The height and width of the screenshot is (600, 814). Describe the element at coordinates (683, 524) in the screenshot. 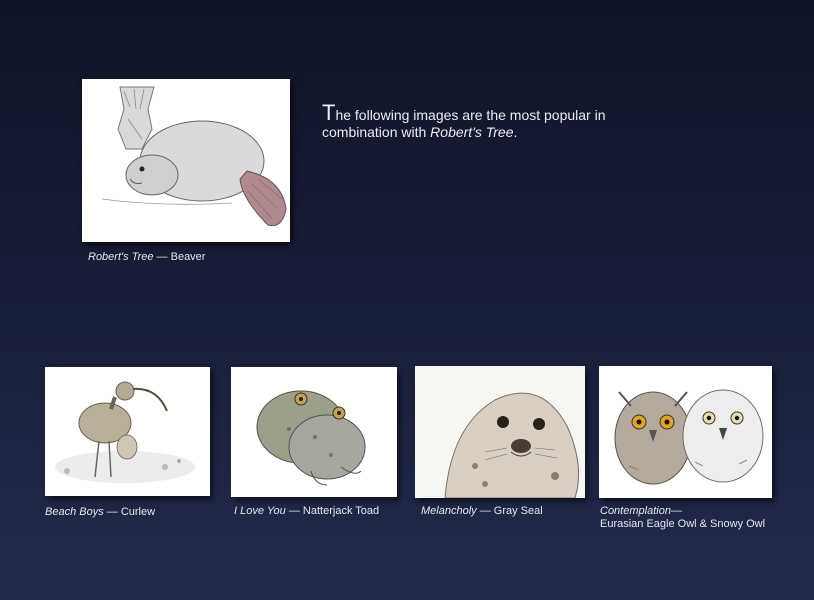

I see `gallery-subject-4: Eurasian Eagle Owl & Snowy Owl` at that location.